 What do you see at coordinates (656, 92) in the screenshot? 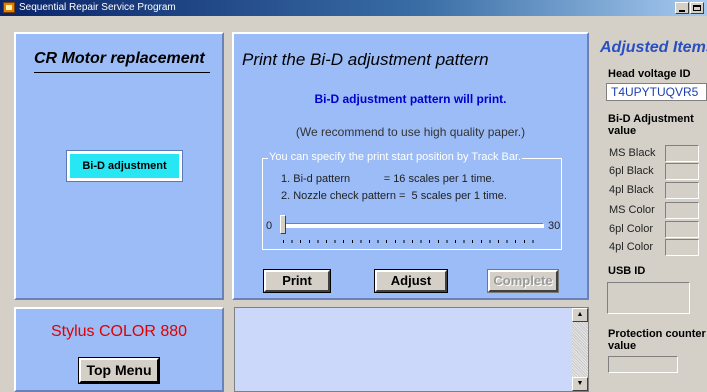
I see `head-voltage-field: T4UPYTUQVR5` at bounding box center [656, 92].